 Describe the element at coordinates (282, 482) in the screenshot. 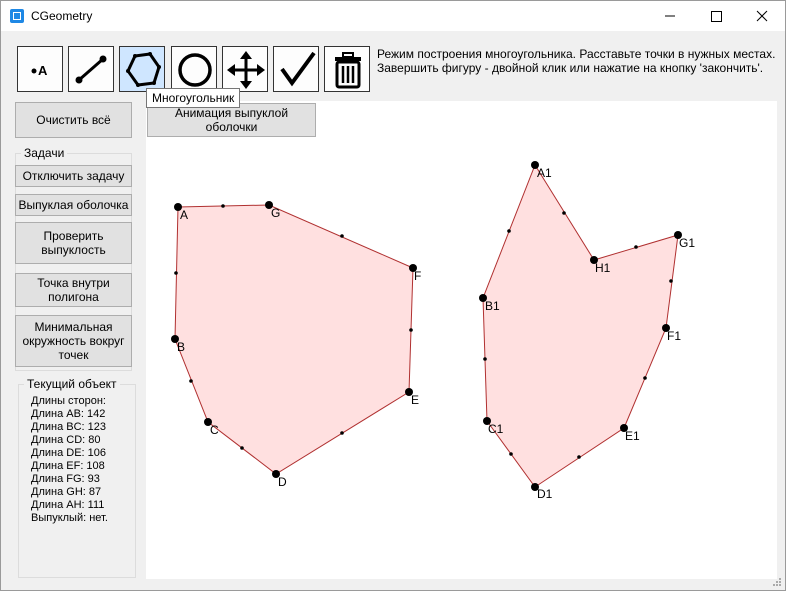

I see `vertex-label: D` at that location.